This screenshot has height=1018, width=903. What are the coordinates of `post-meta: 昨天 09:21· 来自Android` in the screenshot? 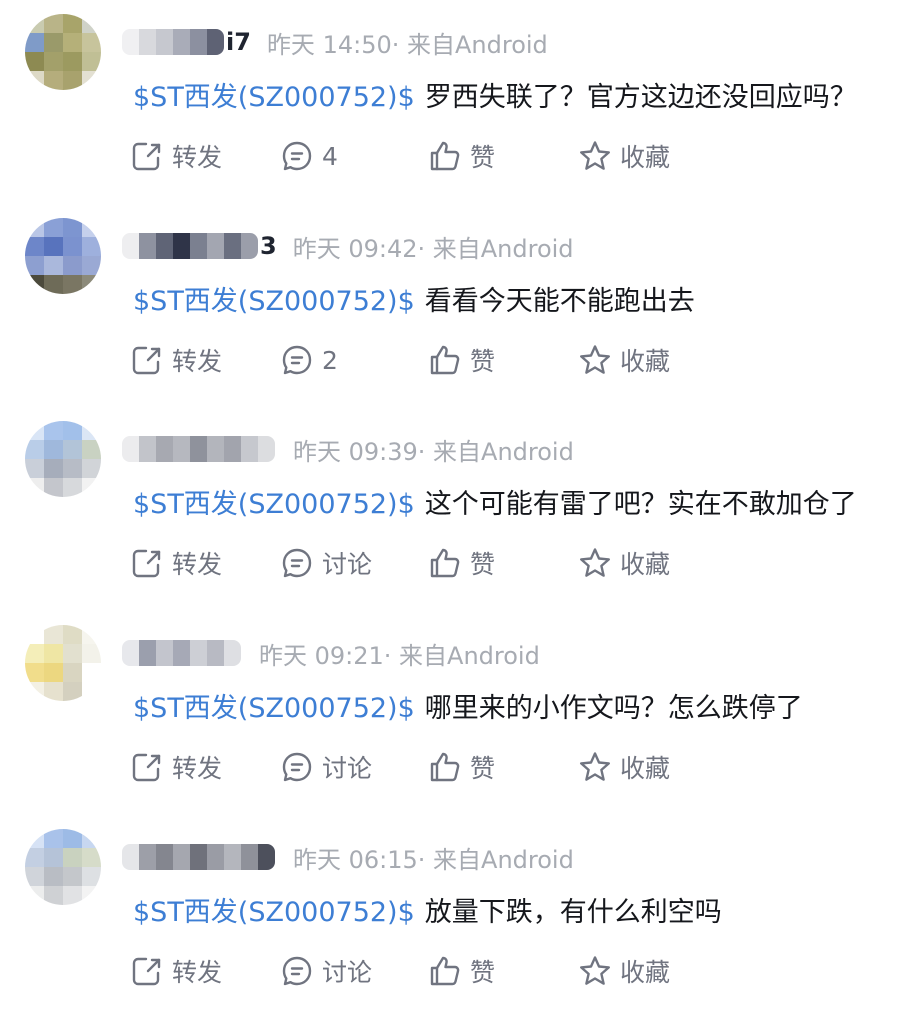 It's located at (331, 653).